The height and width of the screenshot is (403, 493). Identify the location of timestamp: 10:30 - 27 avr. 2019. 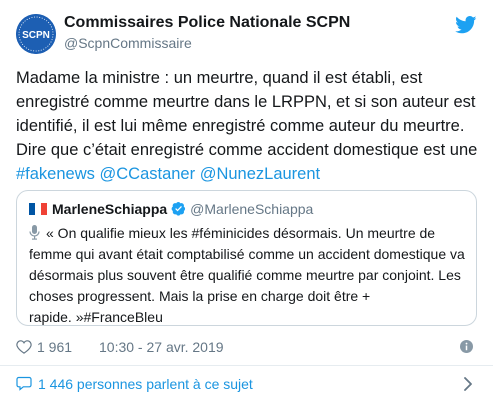
(161, 347).